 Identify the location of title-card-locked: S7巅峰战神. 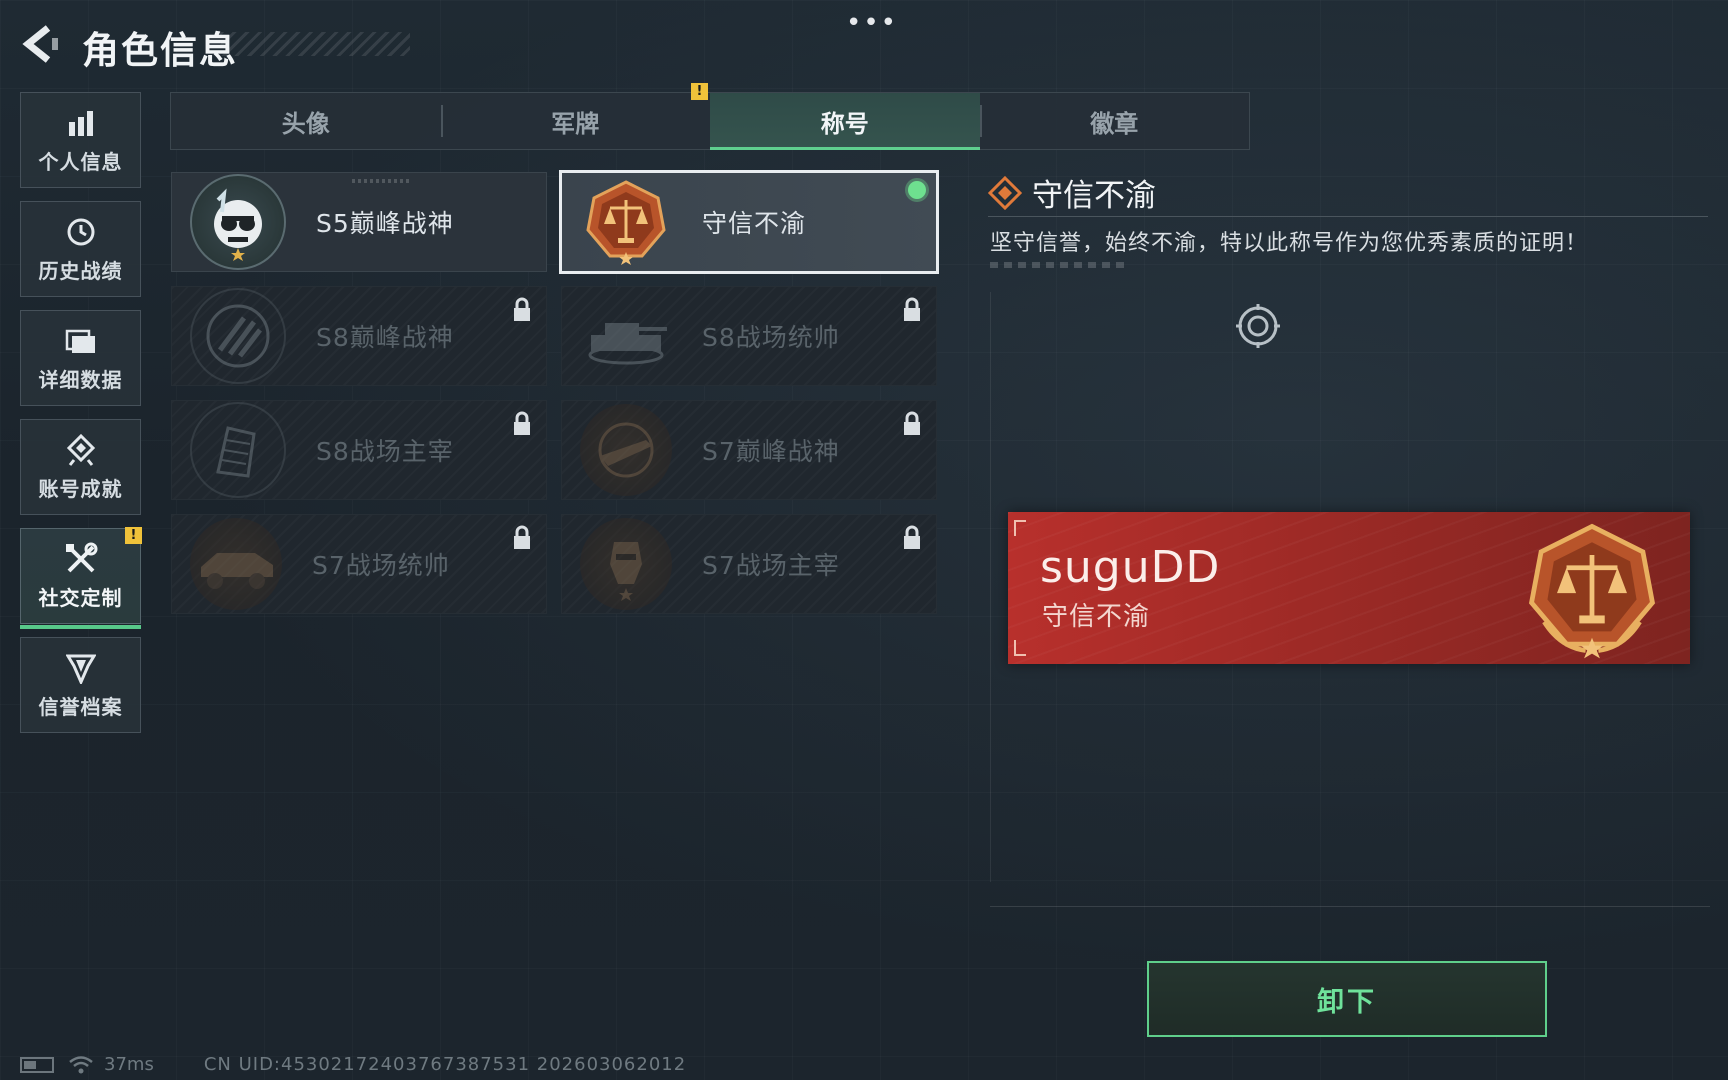
(749, 450).